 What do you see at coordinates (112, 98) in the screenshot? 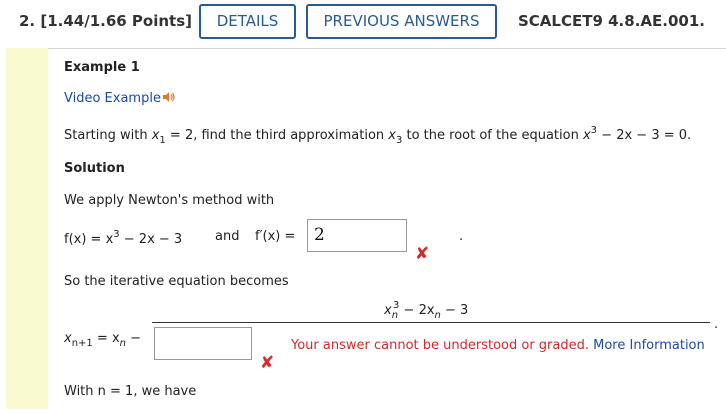
I see `video-example-label: Video Example` at bounding box center [112, 98].